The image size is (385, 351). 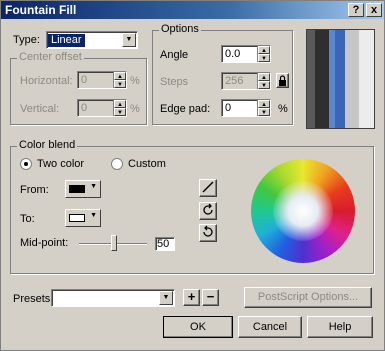 What do you see at coordinates (135, 109) in the screenshot?
I see `vertical-unit: %` at bounding box center [135, 109].